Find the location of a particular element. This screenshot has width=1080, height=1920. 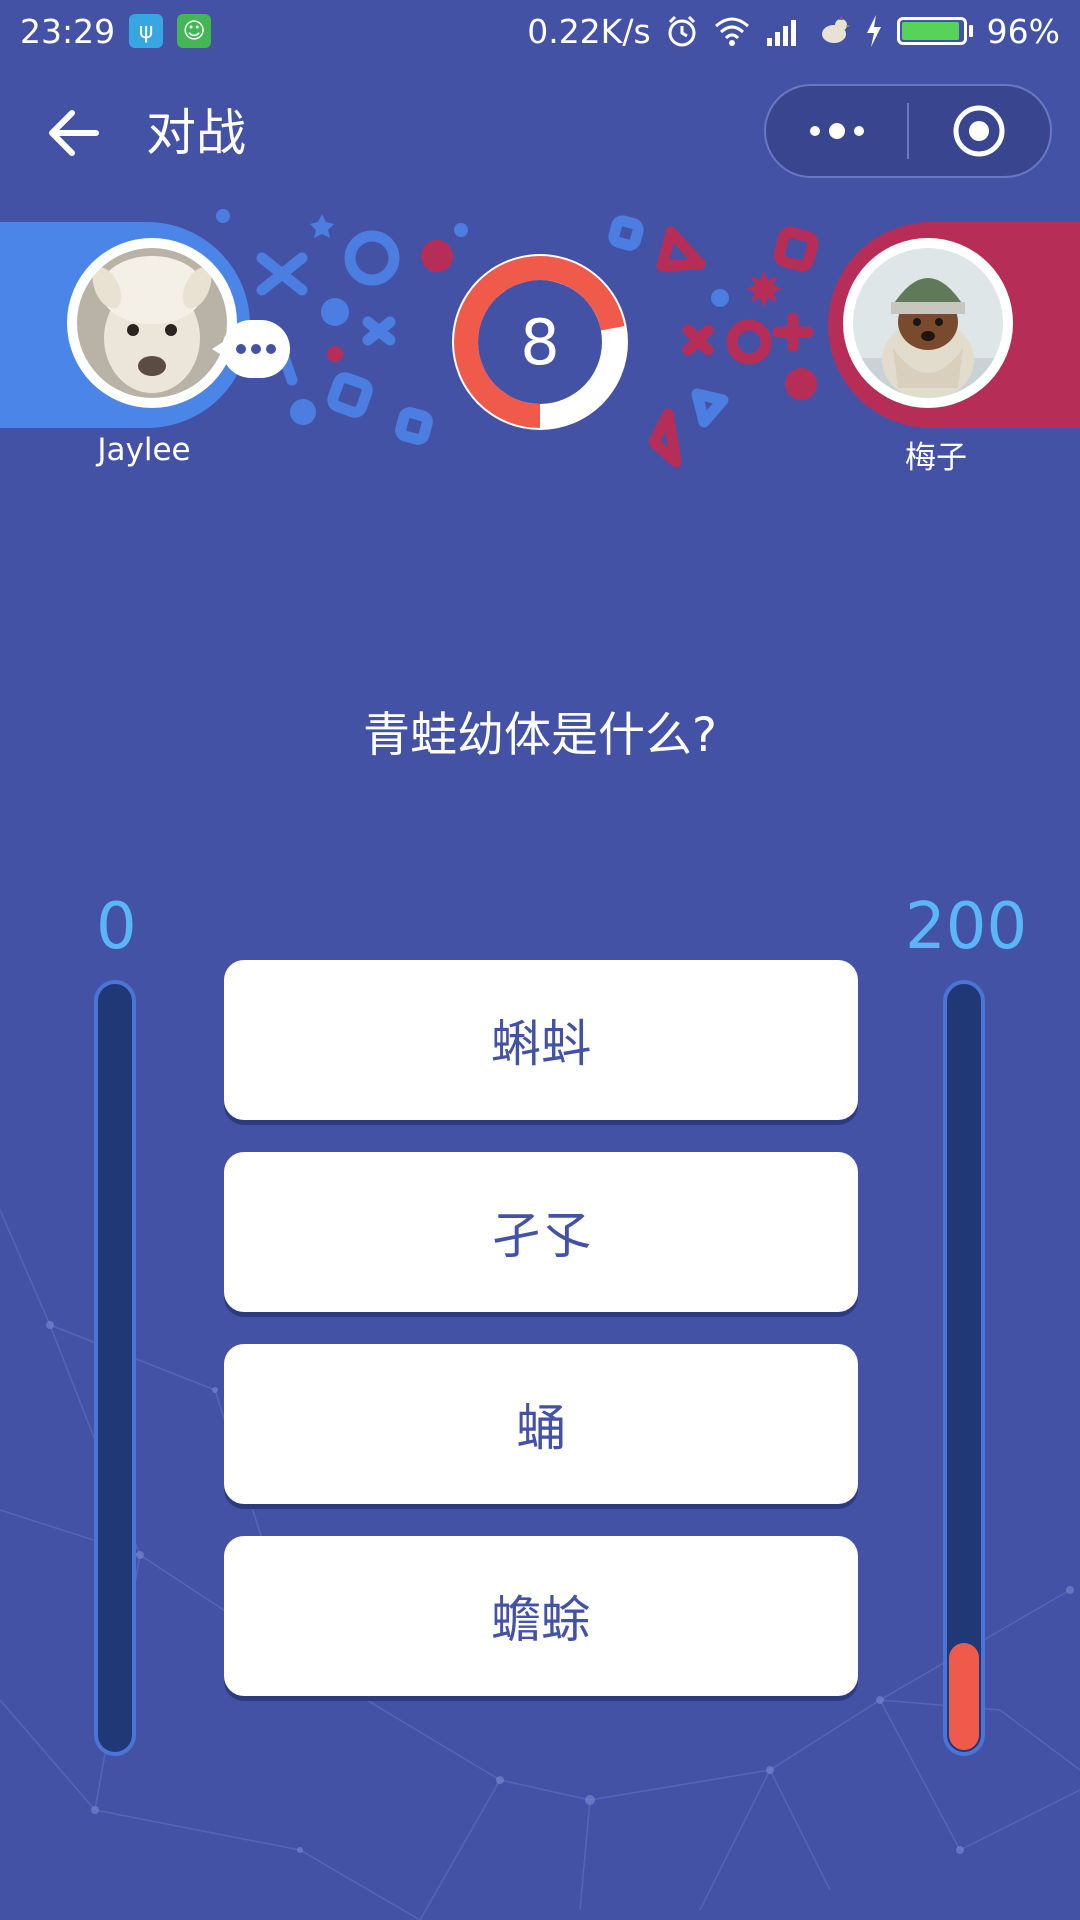

score-right: 200 is located at coordinates (966, 927).